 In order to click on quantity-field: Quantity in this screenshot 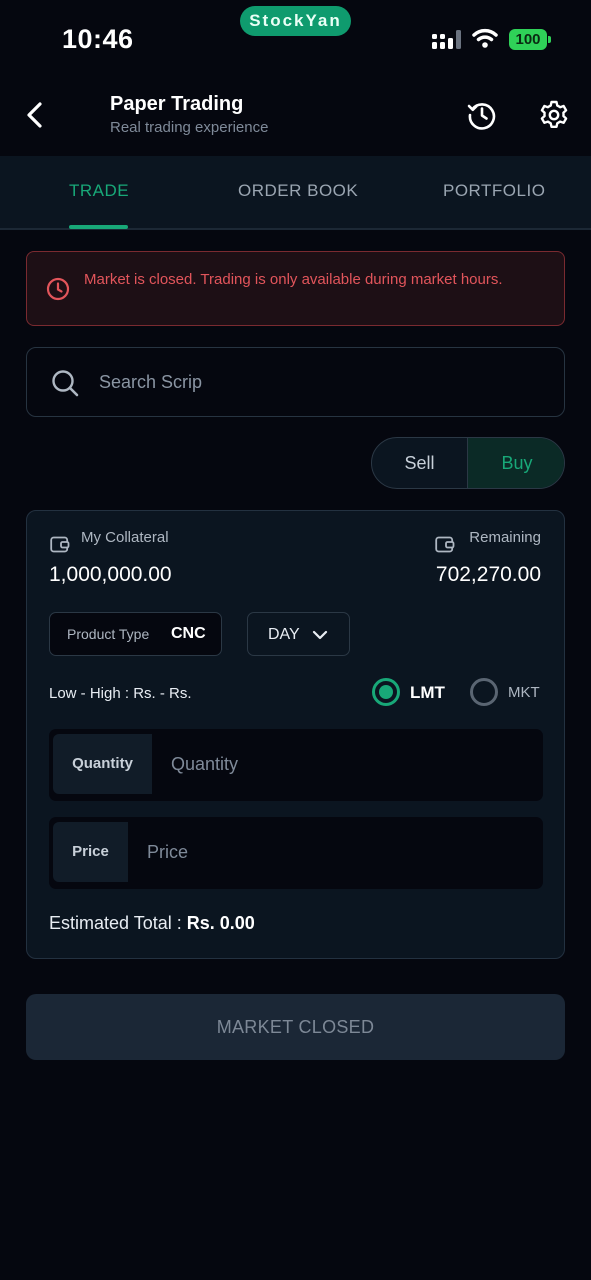, I will do `click(296, 765)`.